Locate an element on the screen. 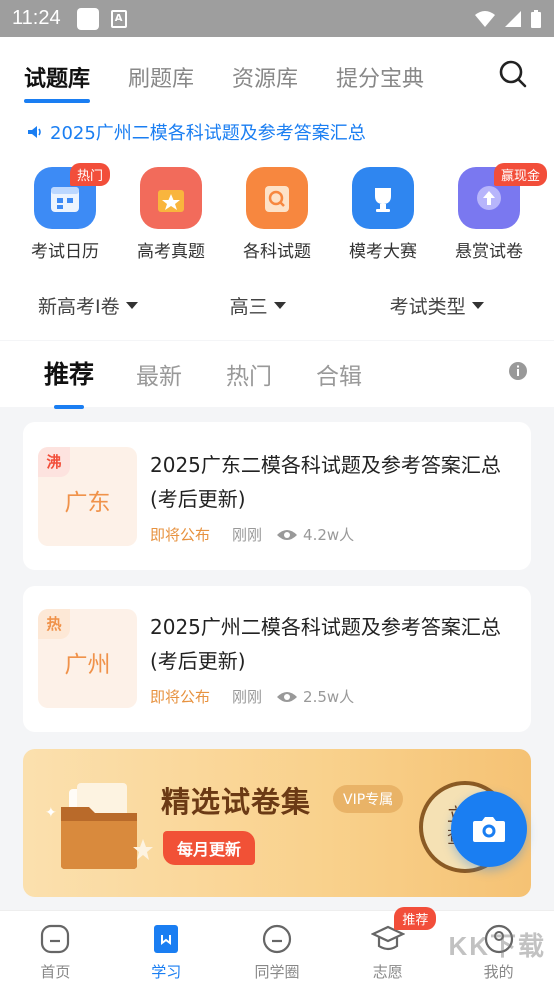  cash-badge: 赢现金 is located at coordinates (521, 174).